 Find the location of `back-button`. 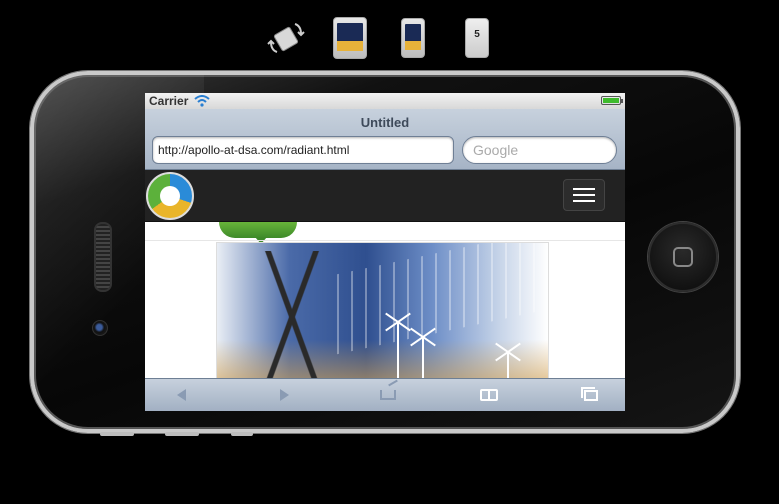

back-button is located at coordinates (181, 395).